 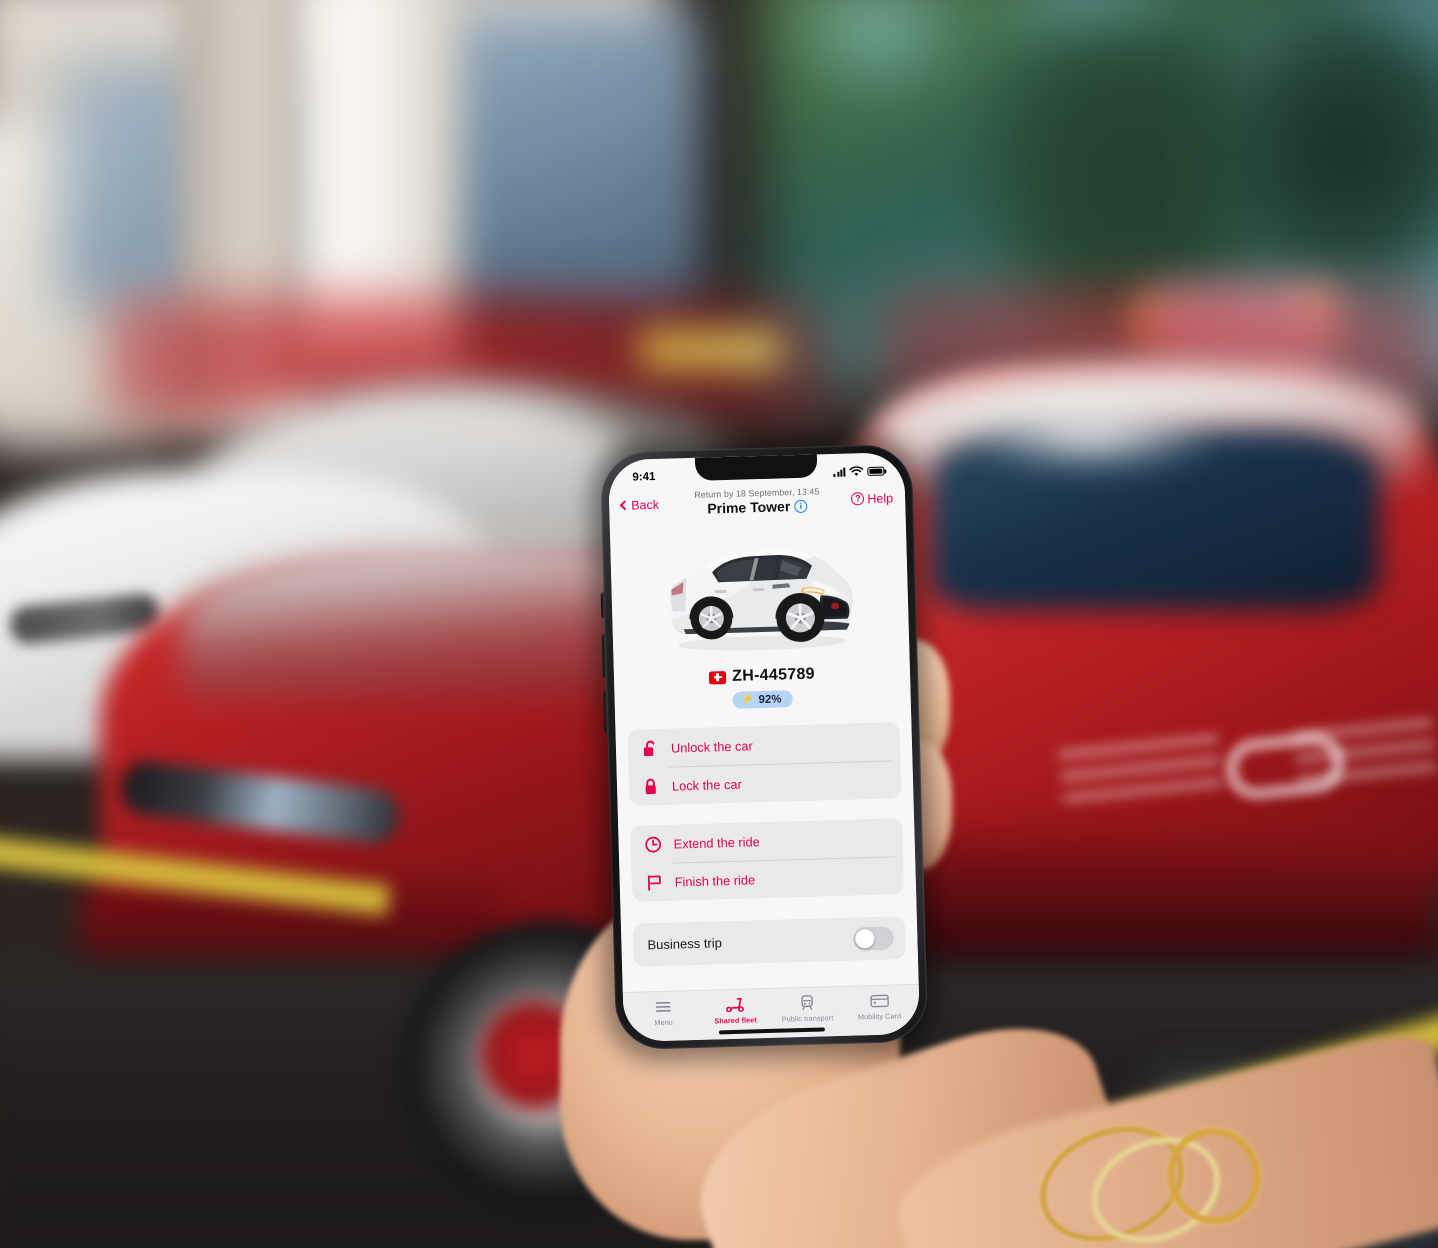 What do you see at coordinates (760, 600) in the screenshot?
I see `jaguar-epace-suv-illustration` at bounding box center [760, 600].